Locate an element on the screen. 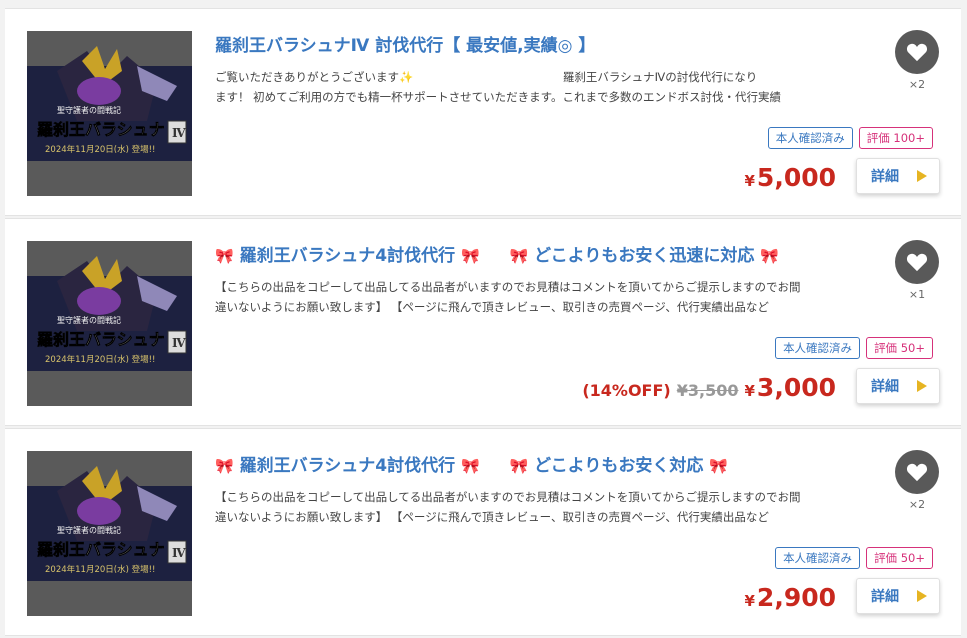 Image resolution: width=967 pixels, height=638 pixels. listing-title: 羅刹王バラシュナⅣ 討伐代行【 最安値,実績◎ 】 is located at coordinates (535, 43).